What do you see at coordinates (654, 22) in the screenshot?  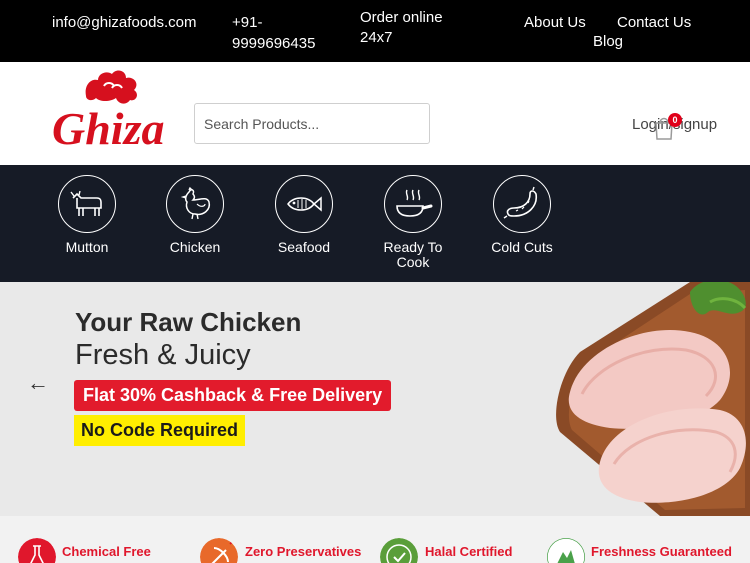 I see `contact-us-link: Contact Us` at bounding box center [654, 22].